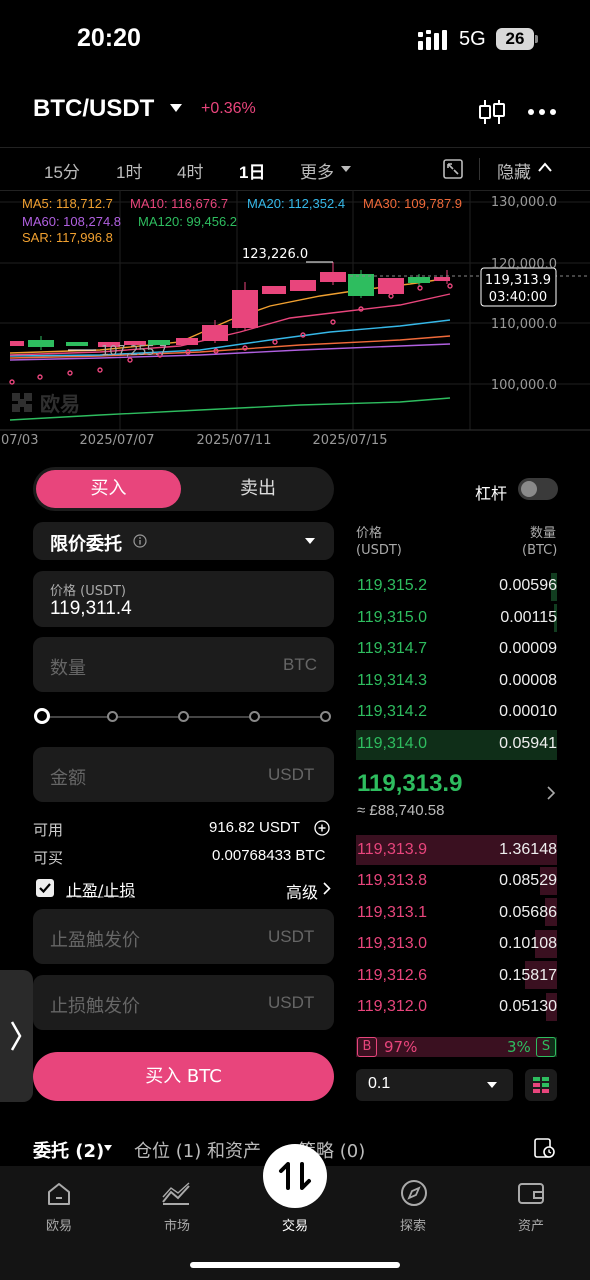 The width and height of the screenshot is (590, 1280). What do you see at coordinates (524, 385) in the screenshot?
I see `y-tick: 100,000.0` at bounding box center [524, 385].